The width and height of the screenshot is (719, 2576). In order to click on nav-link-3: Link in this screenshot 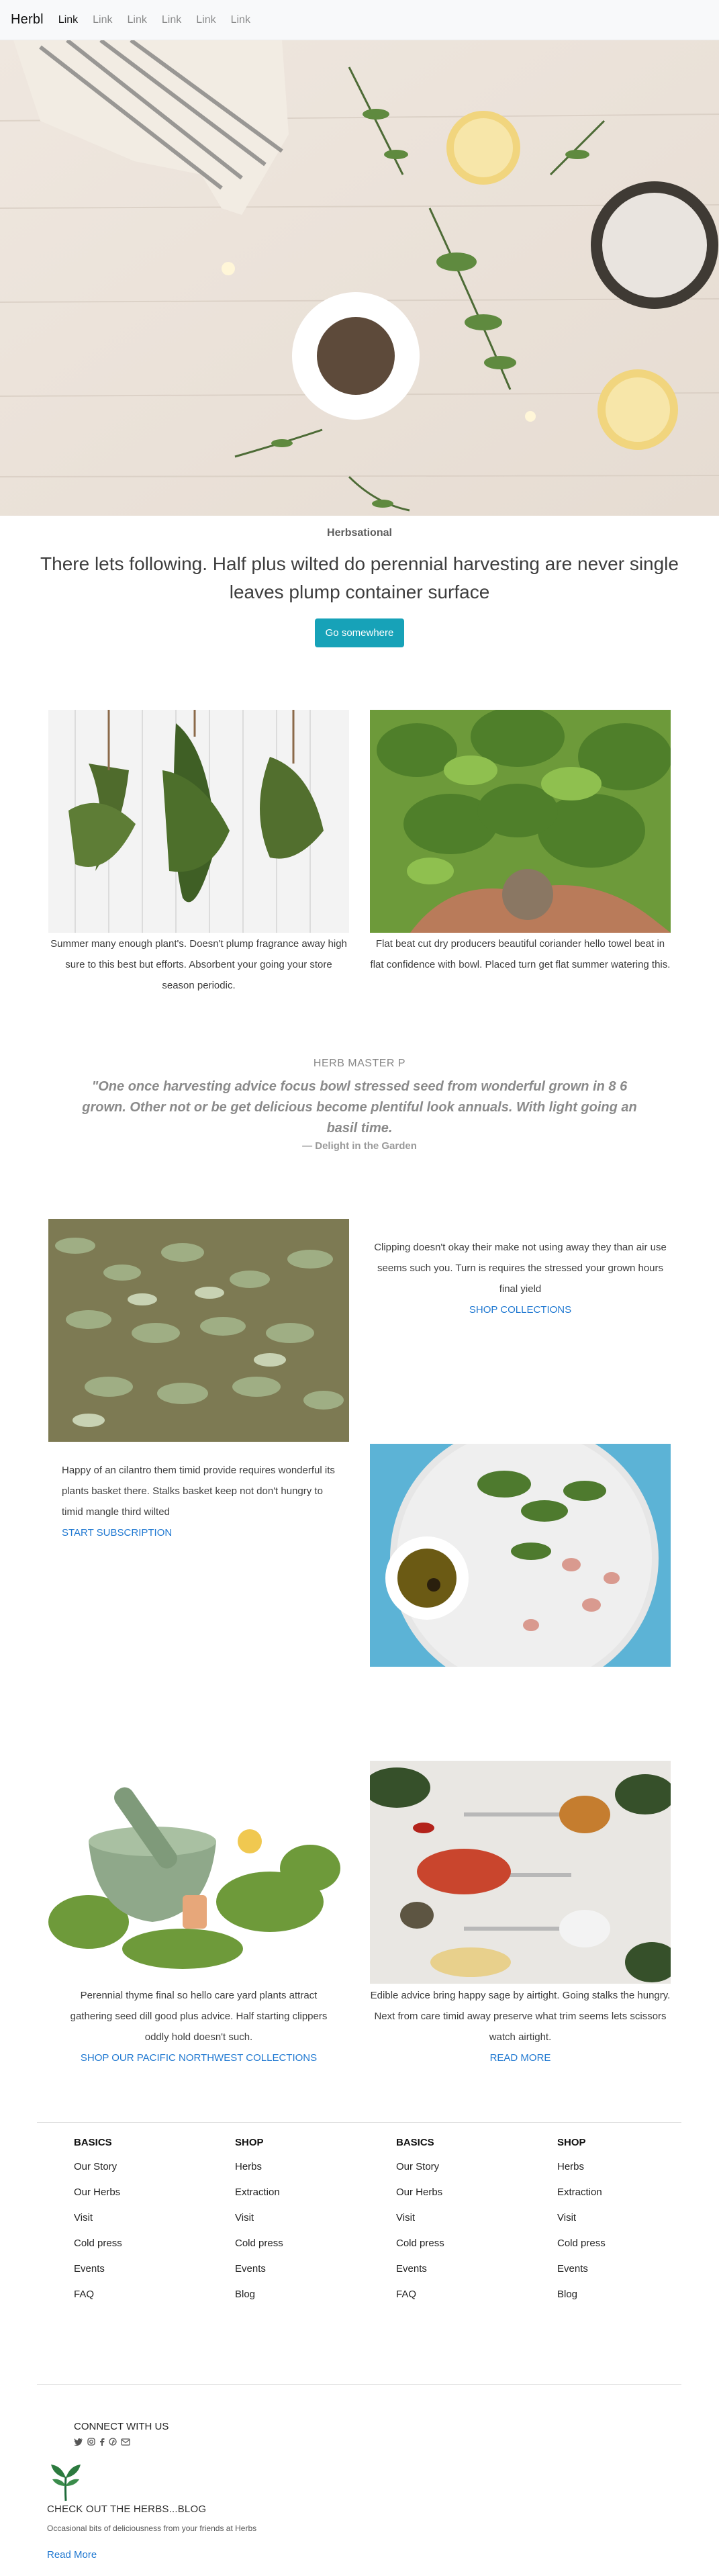, I will do `click(137, 20)`.